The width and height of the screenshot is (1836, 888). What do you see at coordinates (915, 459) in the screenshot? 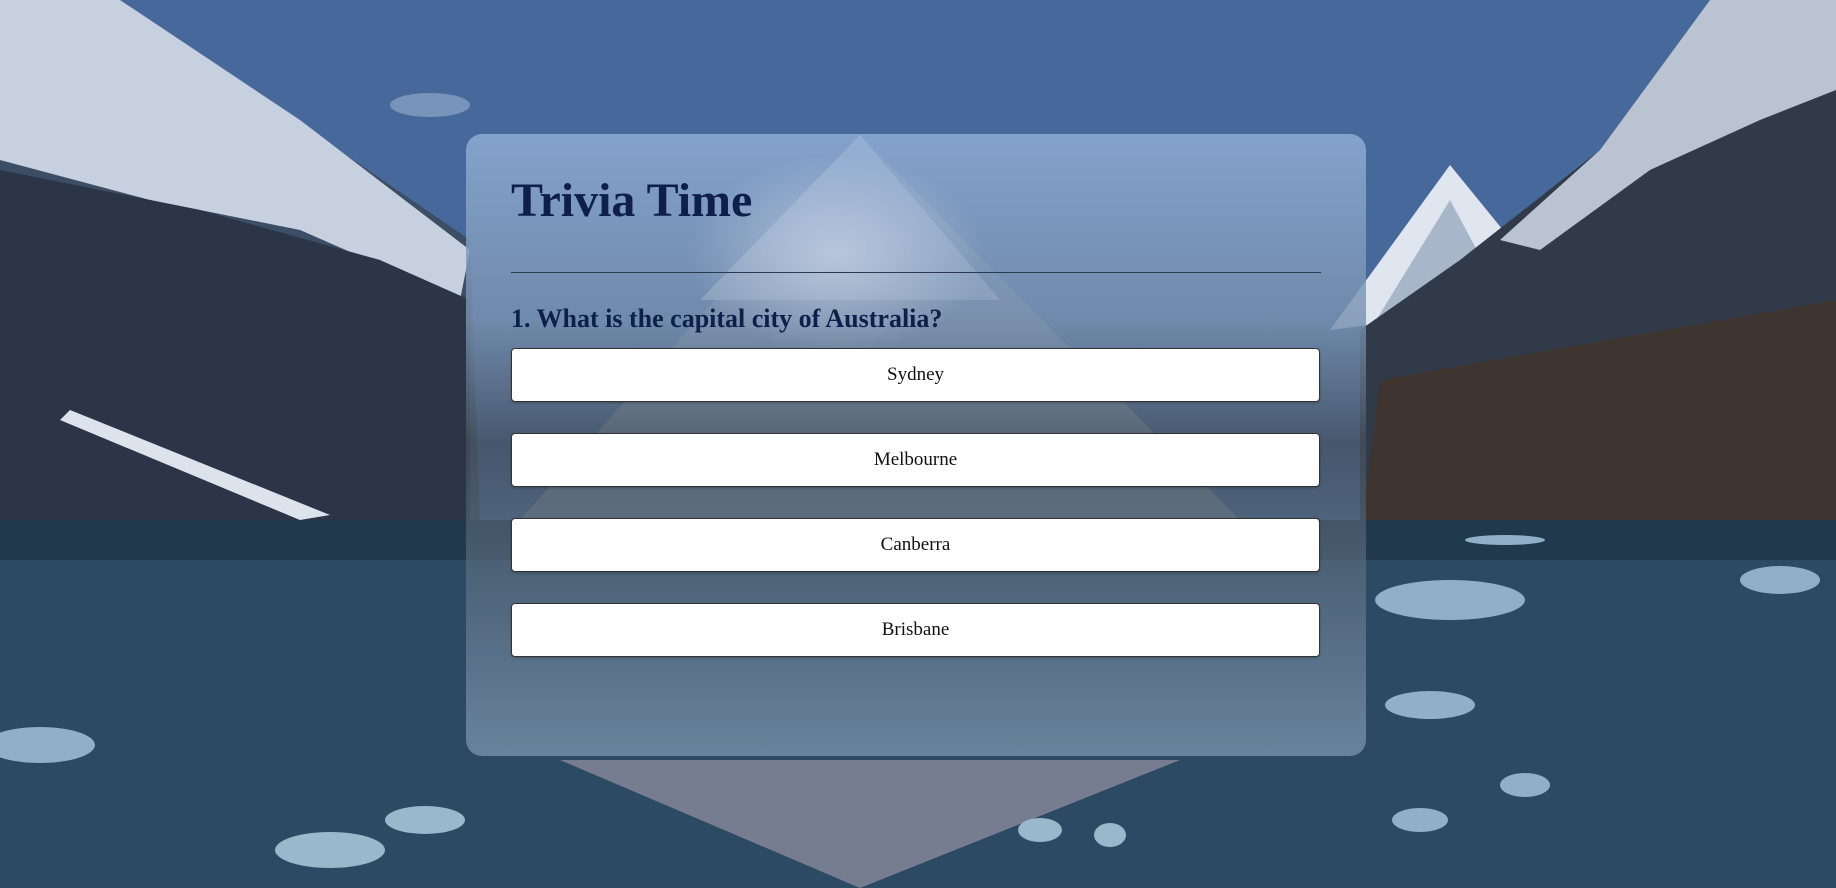
I see `answer-option-melbourne: Melbourne` at bounding box center [915, 459].